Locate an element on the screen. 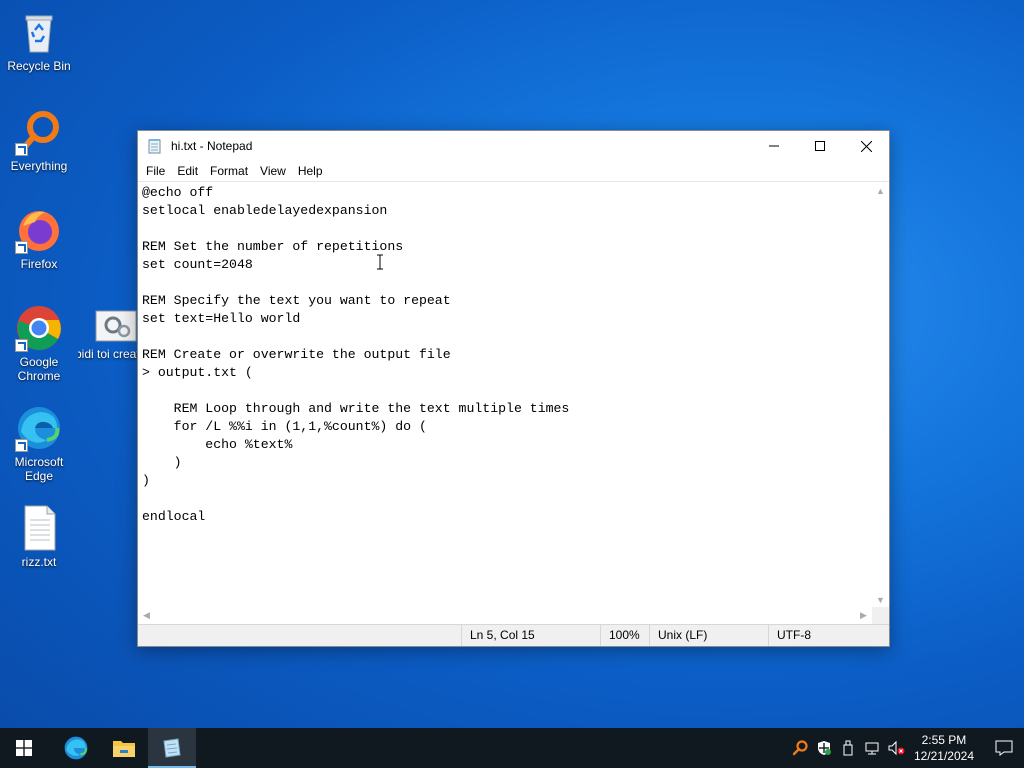 This screenshot has height=768, width=1024. taskbar-notepad is located at coordinates (172, 748).